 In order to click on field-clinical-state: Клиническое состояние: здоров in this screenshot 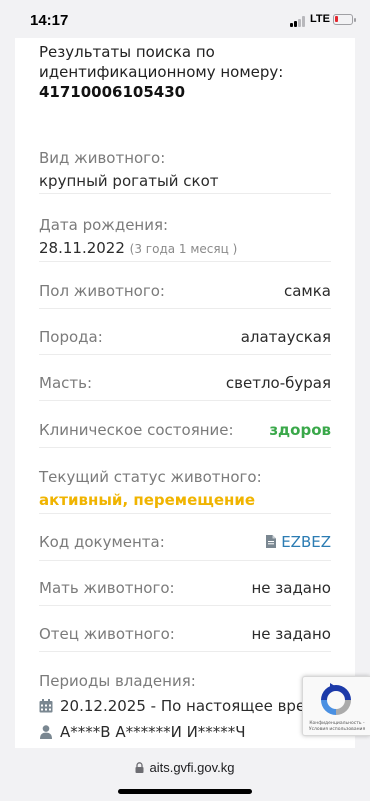, I will do `click(185, 431)`.